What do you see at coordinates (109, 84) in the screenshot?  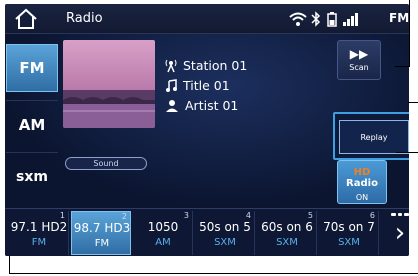 I see `album-art` at bounding box center [109, 84].